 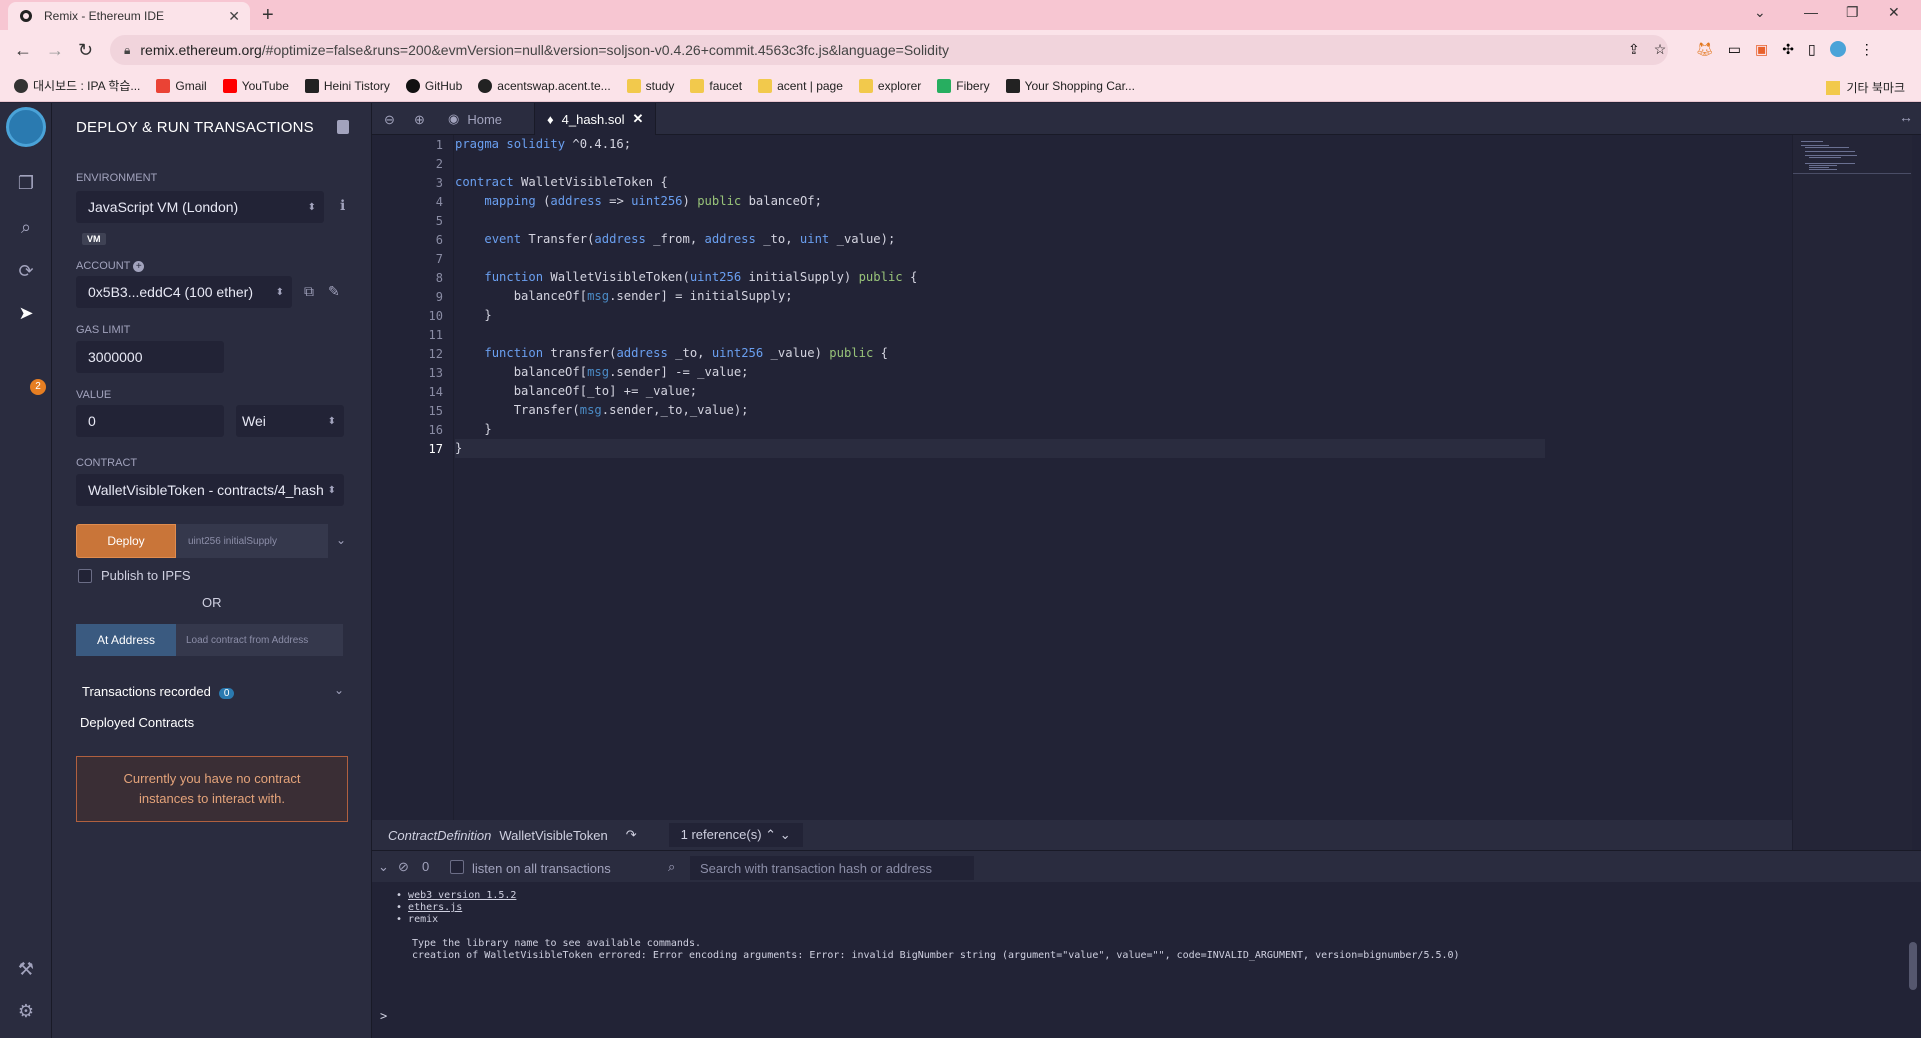 I want to click on terminal-scrollbar, so click(x=1913, y=966).